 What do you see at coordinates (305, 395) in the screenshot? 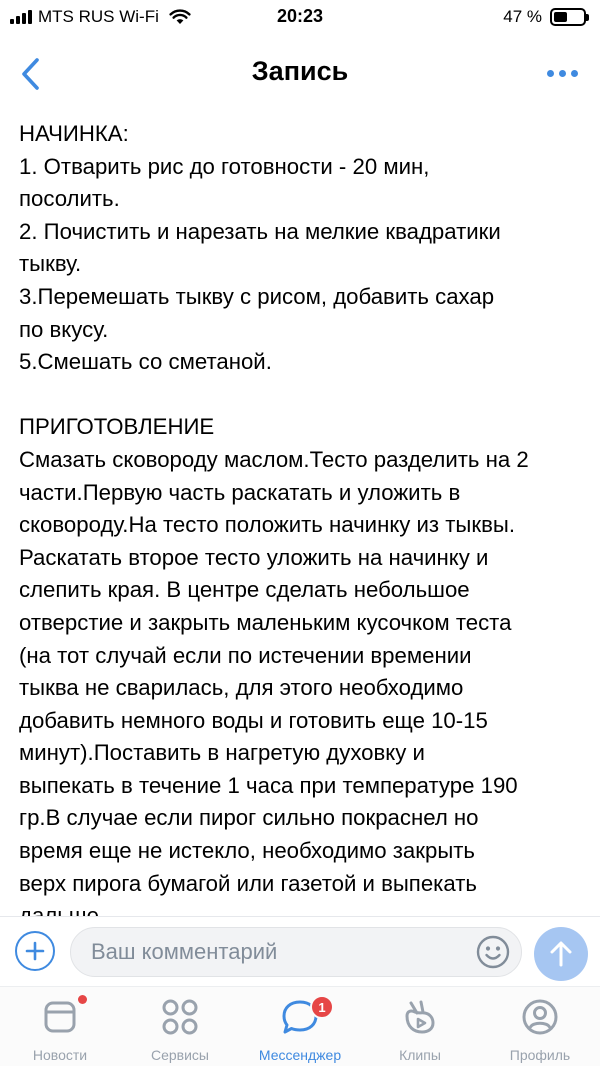
I see `post-line` at bounding box center [305, 395].